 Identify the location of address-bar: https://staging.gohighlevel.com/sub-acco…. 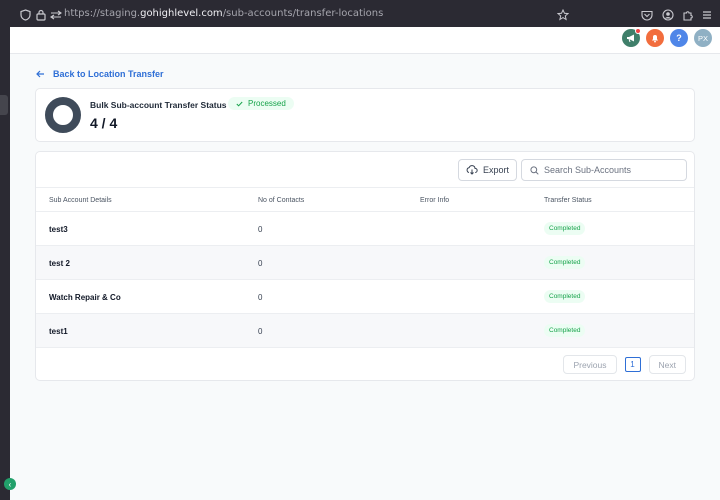
(223, 13).